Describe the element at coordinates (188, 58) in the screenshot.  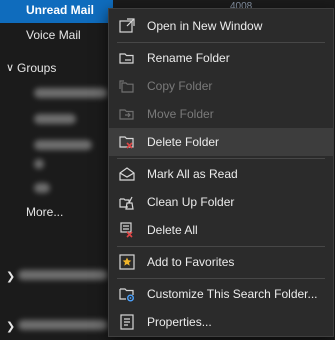
I see `menu-item-label: Rename Folder` at that location.